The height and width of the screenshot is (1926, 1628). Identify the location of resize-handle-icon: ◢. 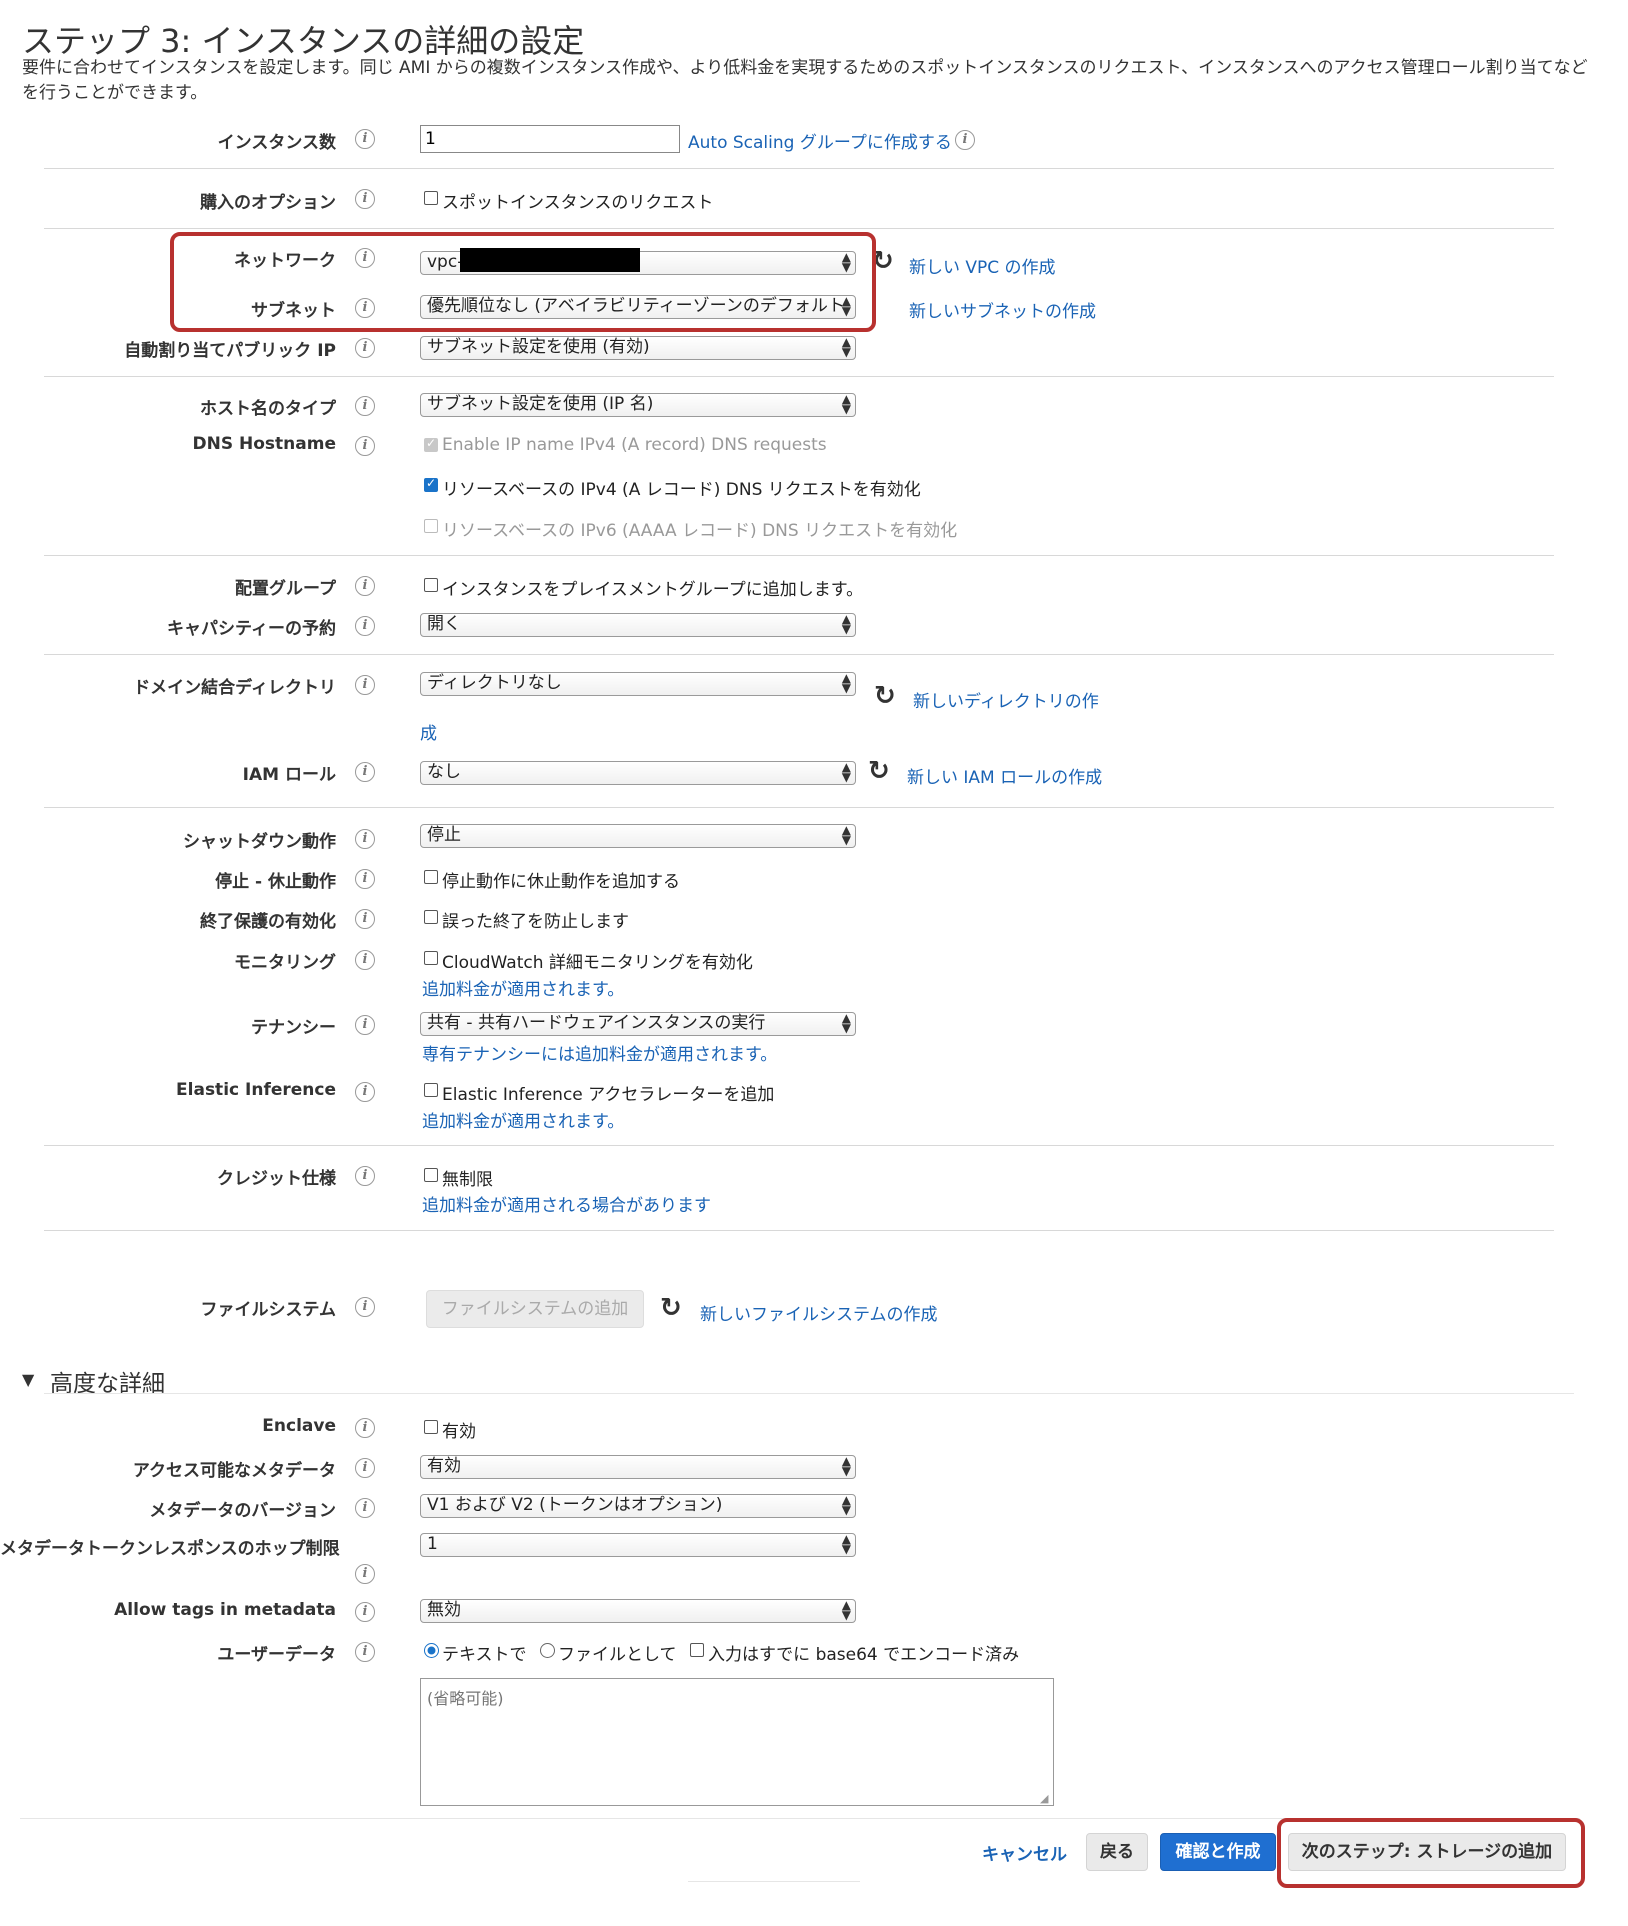
(1044, 1798).